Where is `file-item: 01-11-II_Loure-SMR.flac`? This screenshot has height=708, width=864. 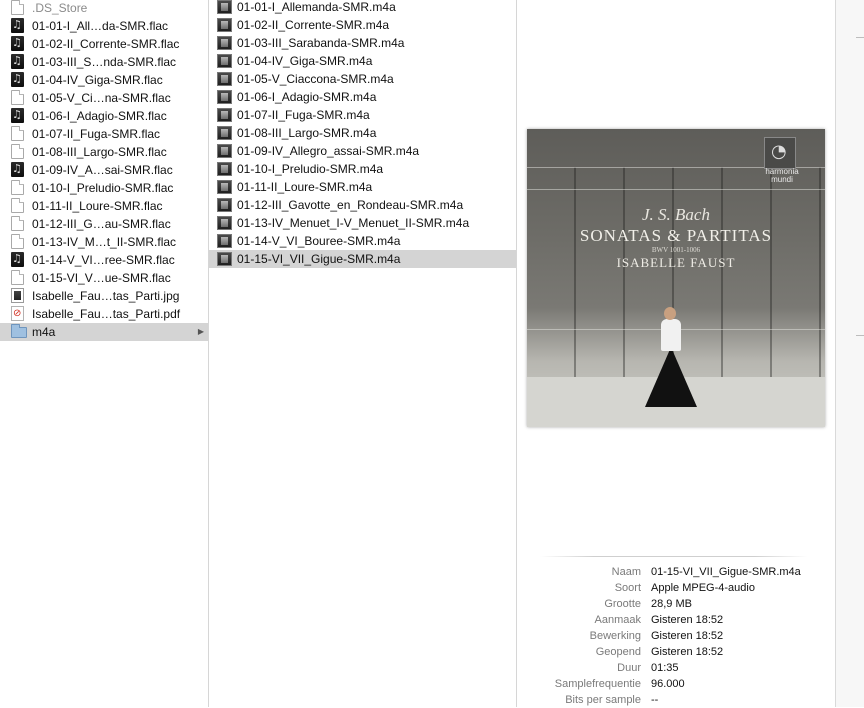
file-item: 01-11-II_Loure-SMR.flac is located at coordinates (104, 206).